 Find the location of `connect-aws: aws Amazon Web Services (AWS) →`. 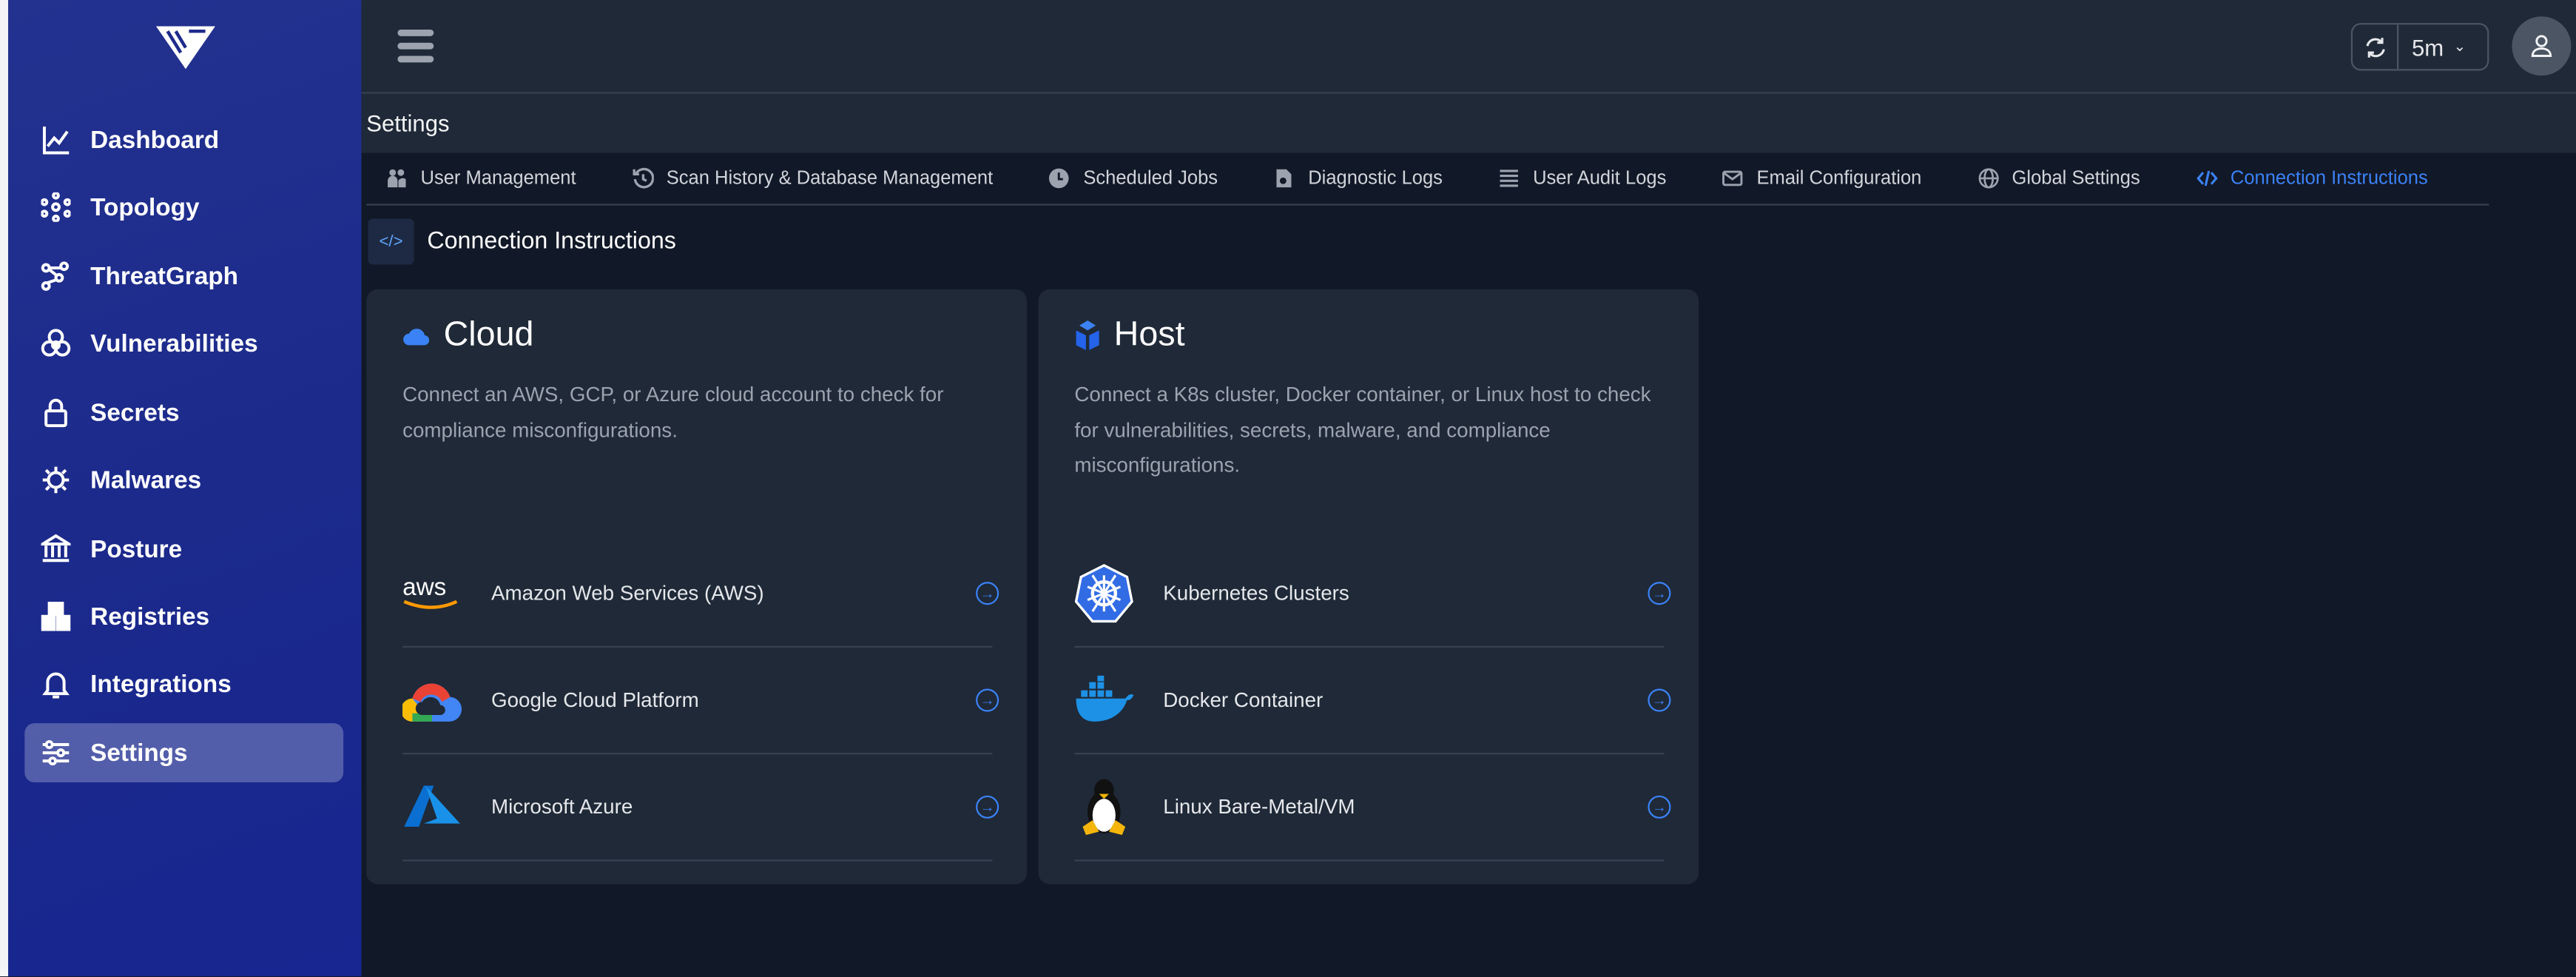

connect-aws: aws Amazon Web Services (AWS) → is located at coordinates (700, 594).